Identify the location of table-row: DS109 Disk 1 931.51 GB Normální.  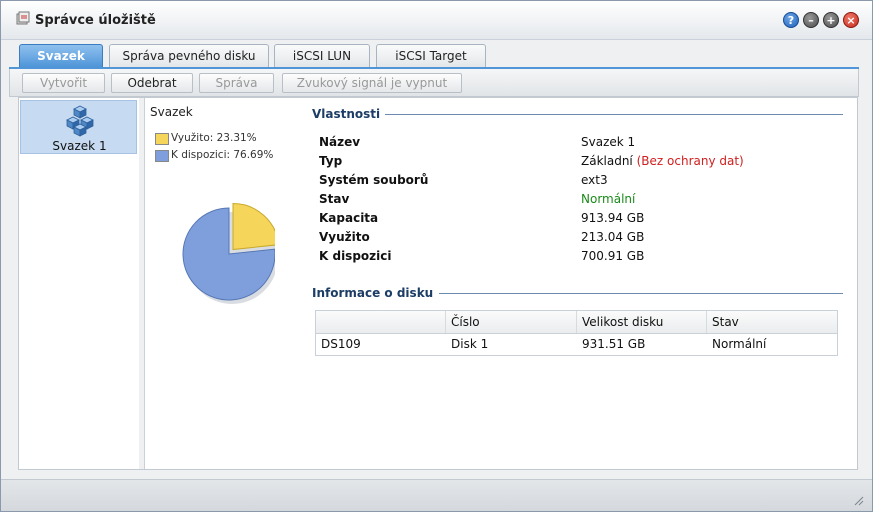
(576, 344).